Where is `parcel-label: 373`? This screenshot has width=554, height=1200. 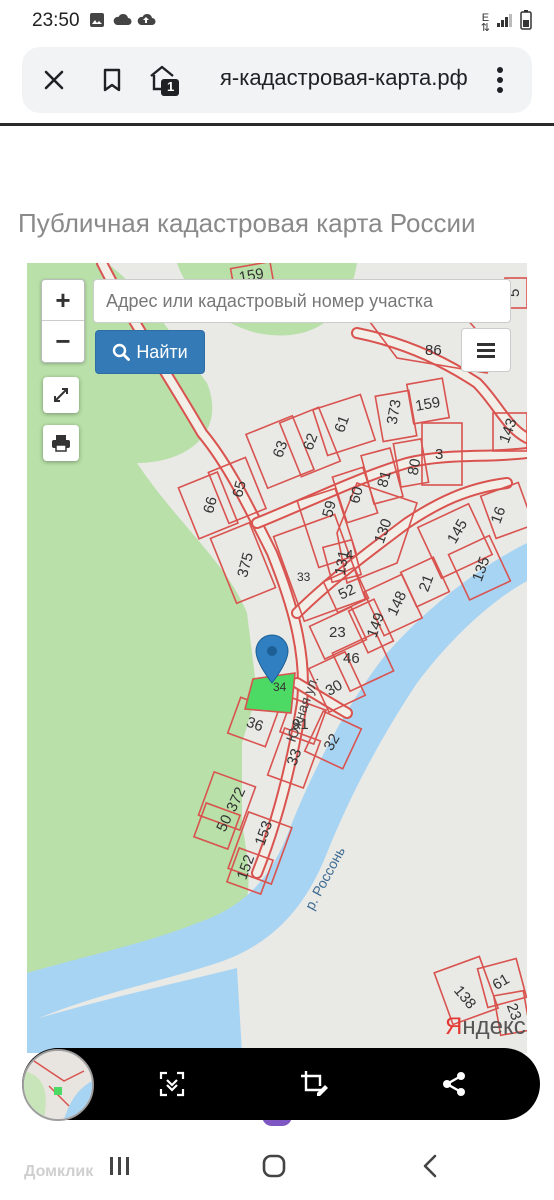
parcel-label: 373 is located at coordinates (394, 412).